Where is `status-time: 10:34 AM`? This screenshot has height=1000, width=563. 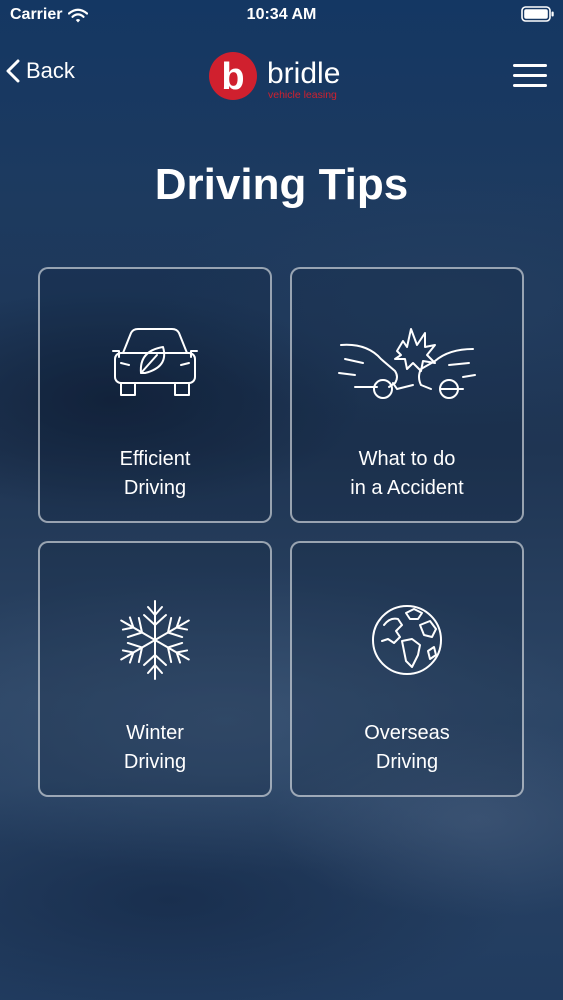 status-time: 10:34 AM is located at coordinates (281, 14).